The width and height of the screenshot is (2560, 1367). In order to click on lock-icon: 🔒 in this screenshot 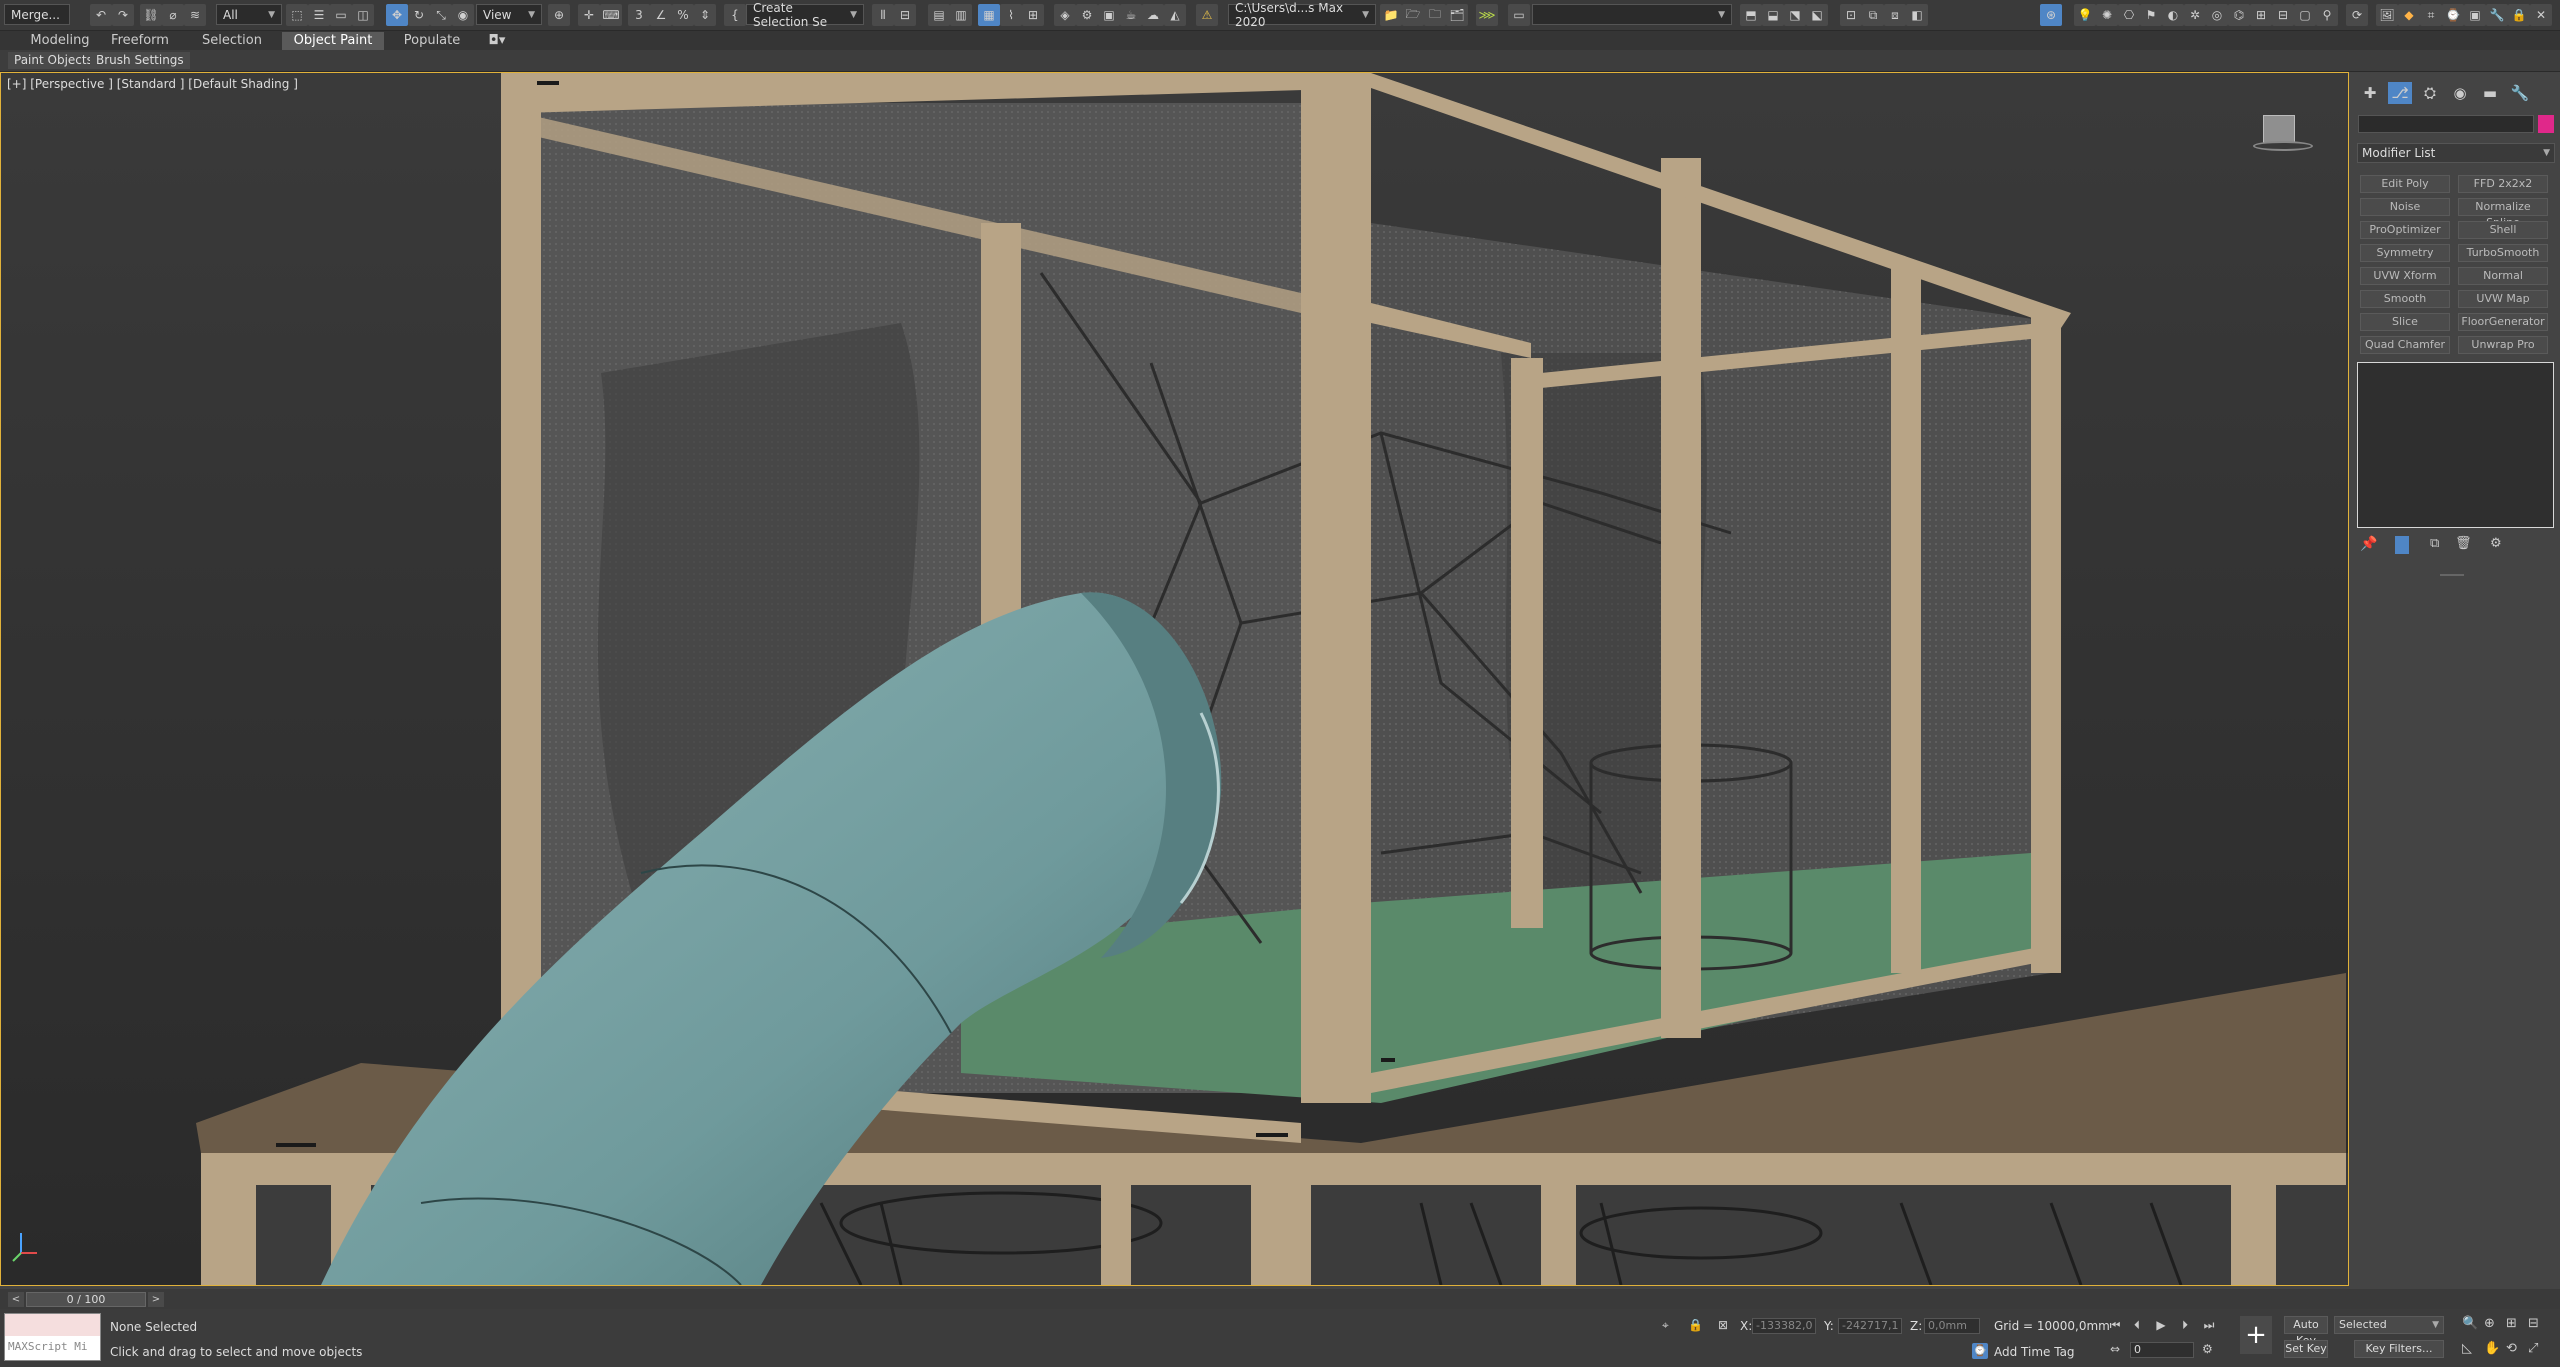, I will do `click(2519, 15)`.